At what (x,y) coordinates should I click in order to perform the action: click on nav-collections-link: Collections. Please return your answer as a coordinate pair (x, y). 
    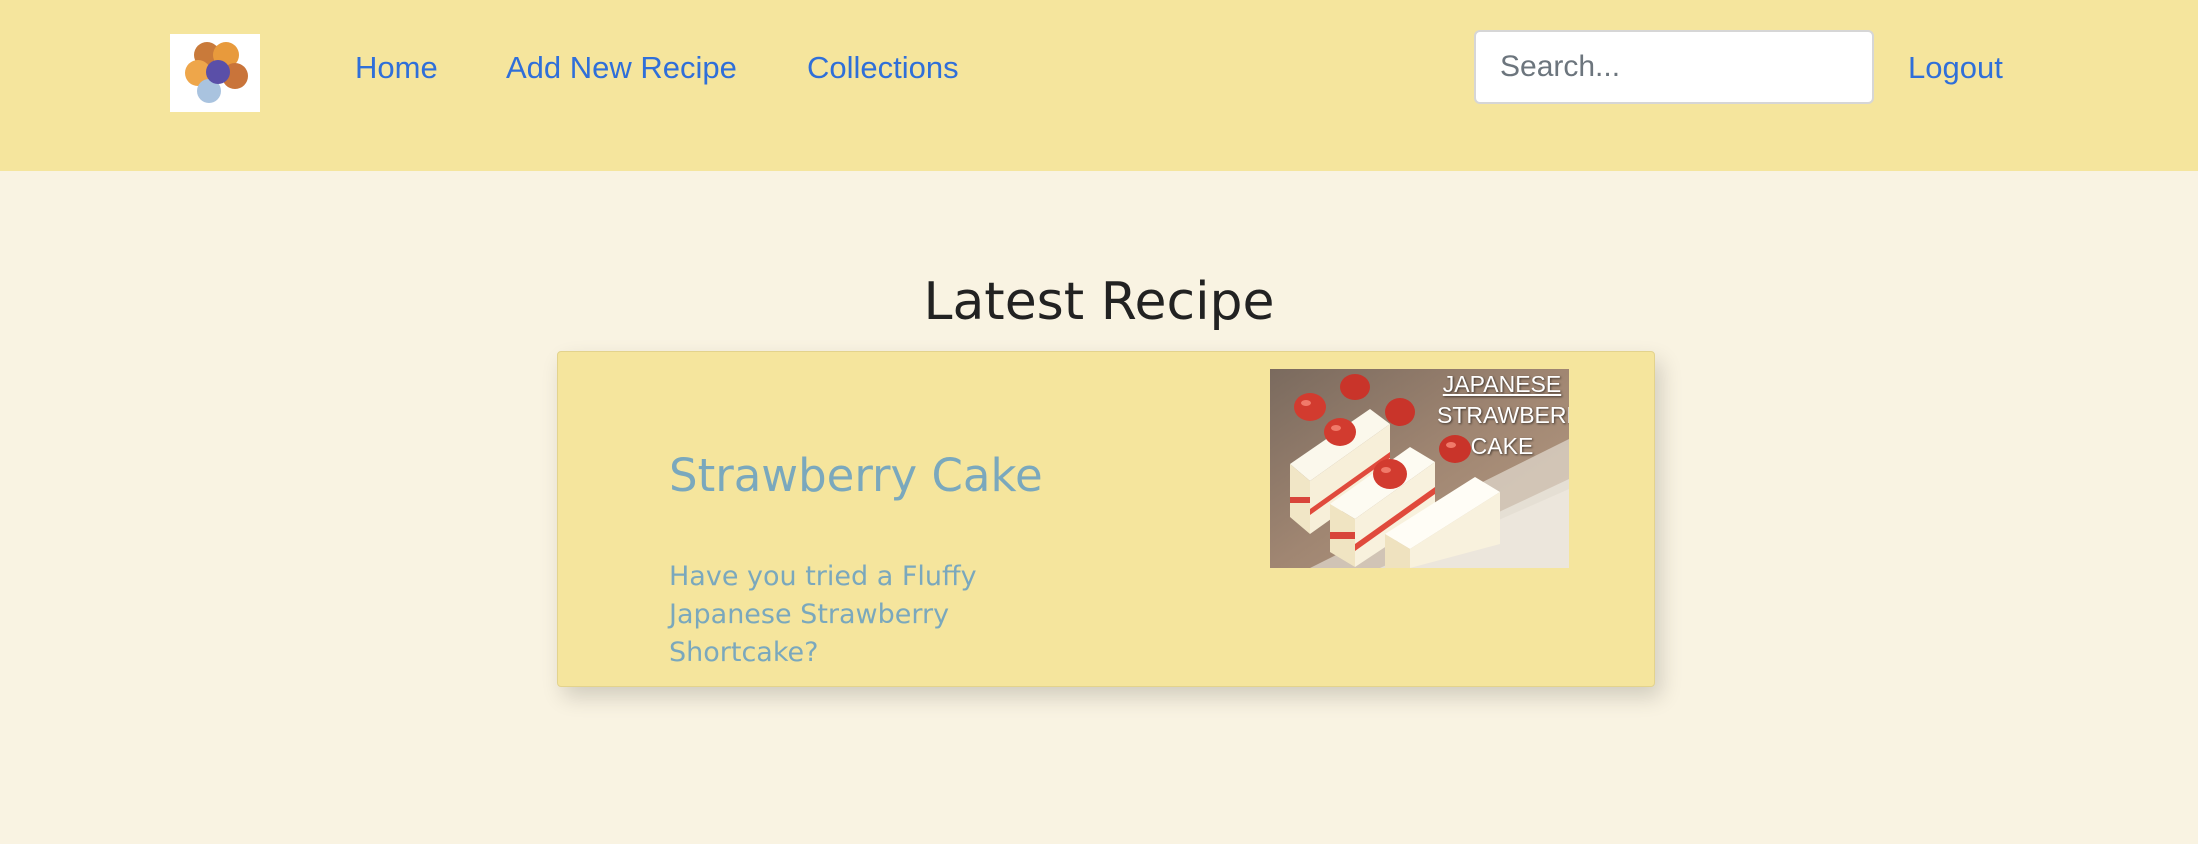
    Looking at the image, I should click on (883, 68).